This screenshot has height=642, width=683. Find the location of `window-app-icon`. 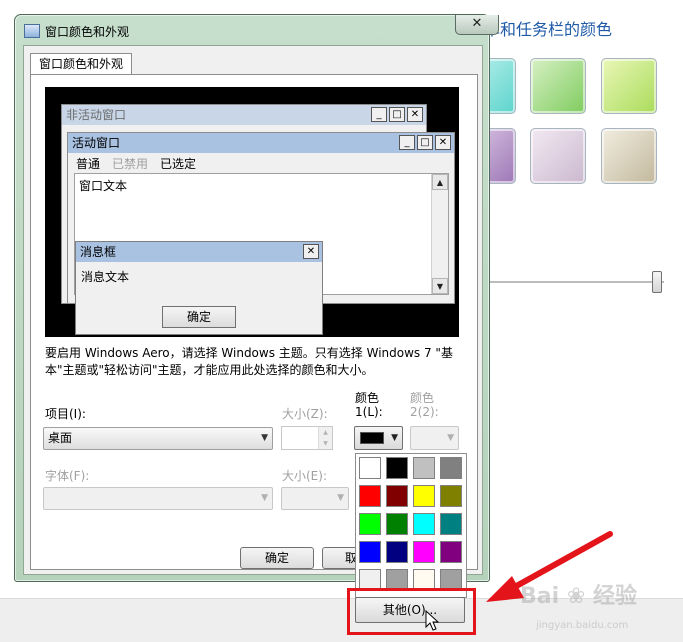

window-app-icon is located at coordinates (32, 31).